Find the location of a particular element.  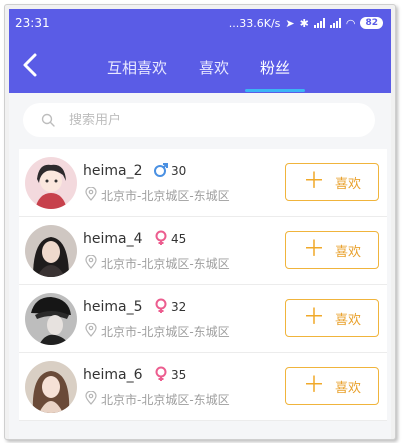

list-item: heima_4 45 北京市-北京城区-东城区 ＋ 喜欢 is located at coordinates (203, 251).